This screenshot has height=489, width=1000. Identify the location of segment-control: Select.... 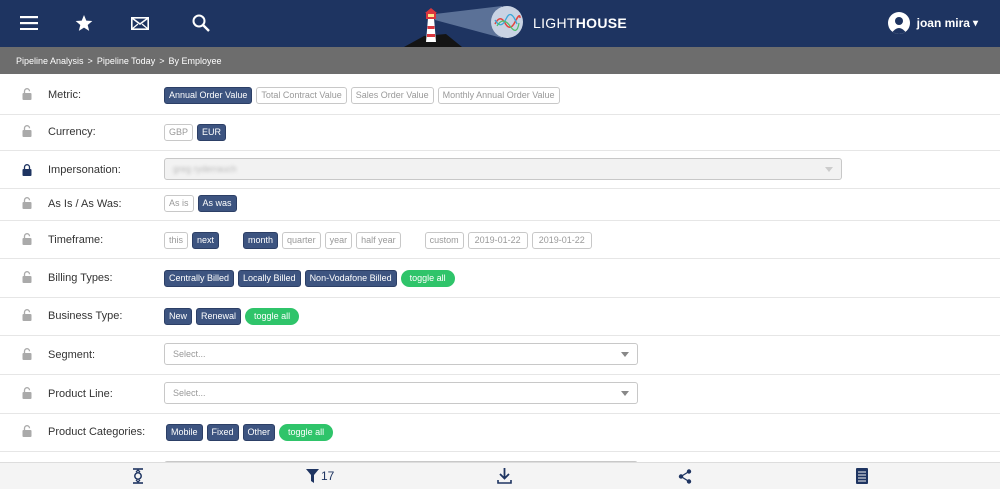
(401, 354).